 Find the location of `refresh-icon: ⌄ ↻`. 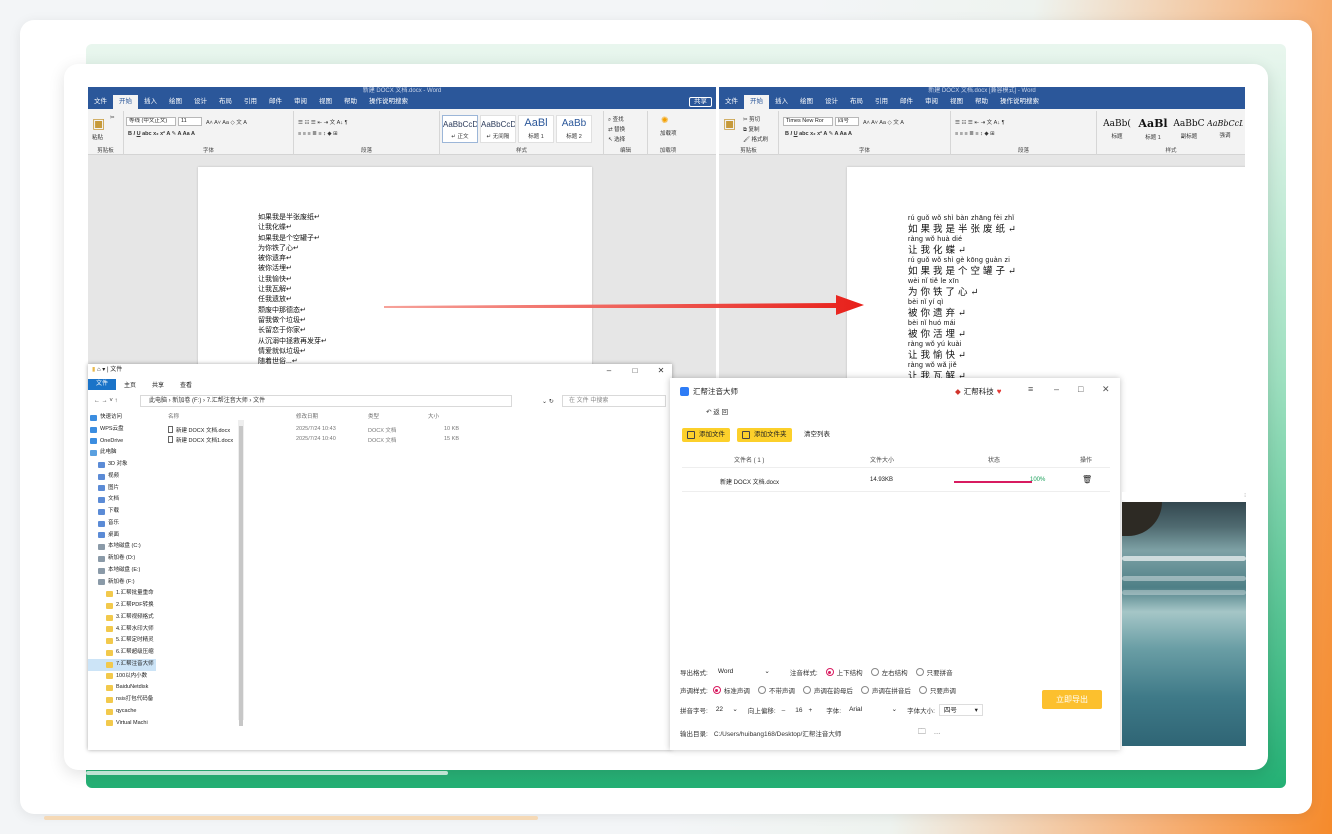

refresh-icon: ⌄ ↻ is located at coordinates (548, 401).